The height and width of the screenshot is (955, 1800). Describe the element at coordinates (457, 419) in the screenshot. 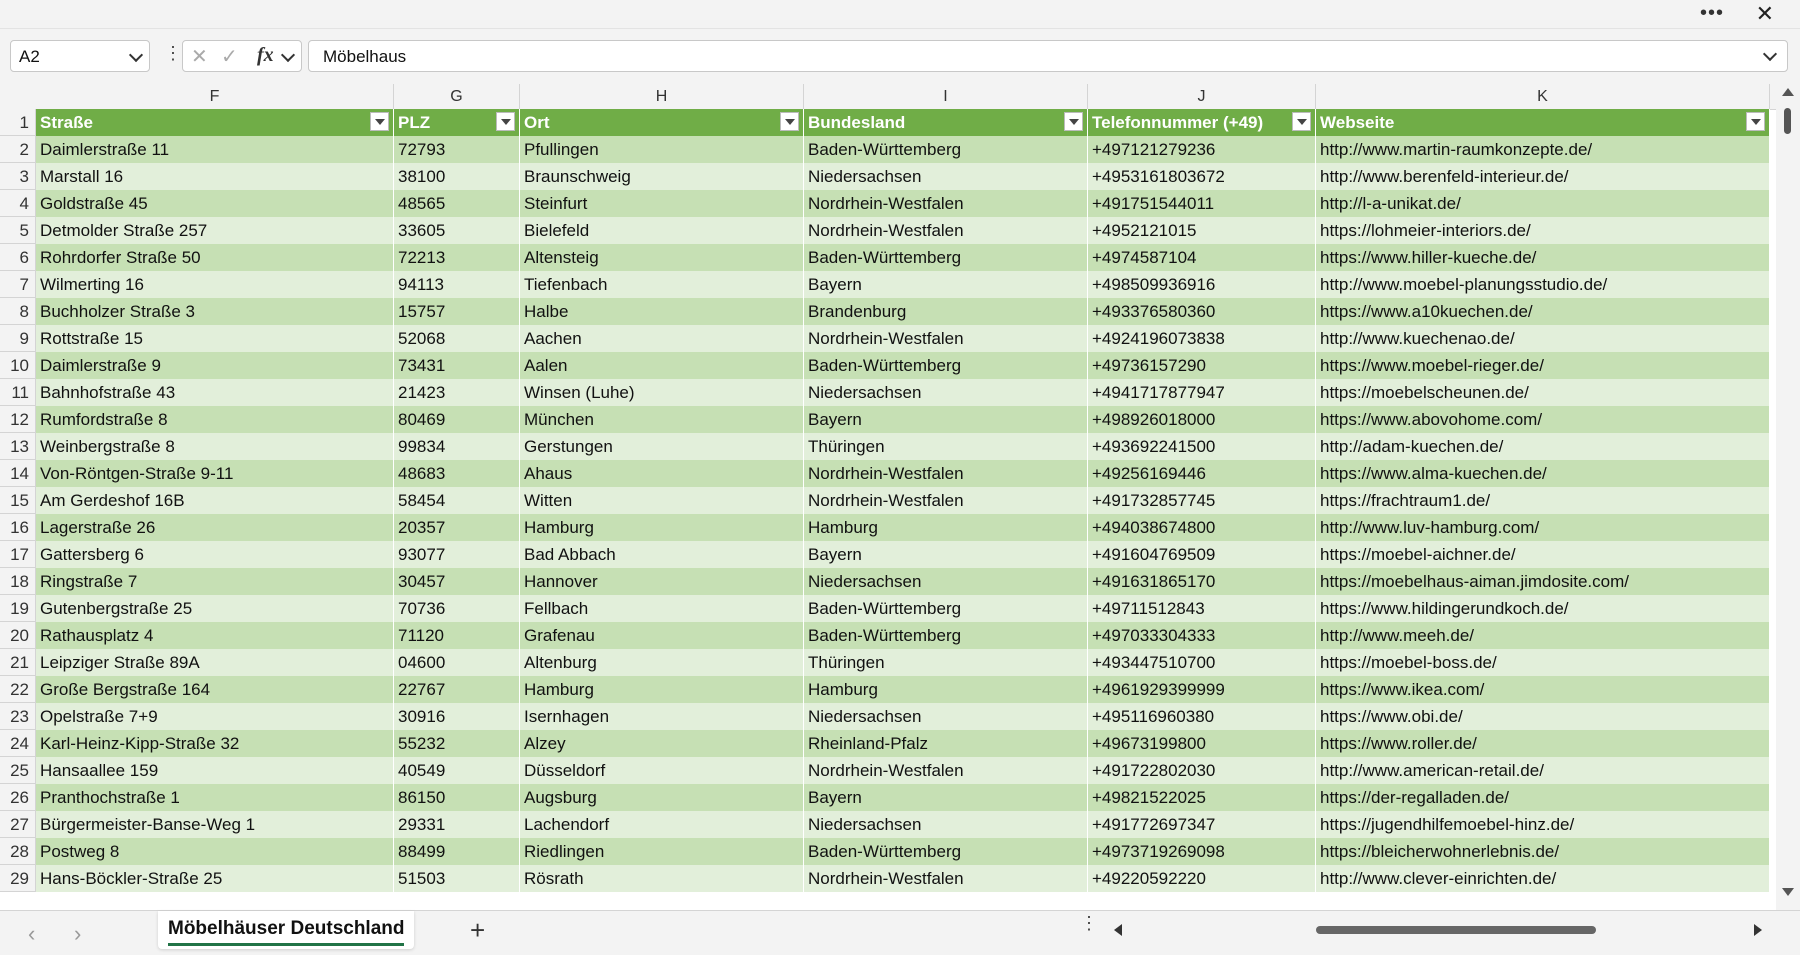

I see `table-cell: 80469` at that location.